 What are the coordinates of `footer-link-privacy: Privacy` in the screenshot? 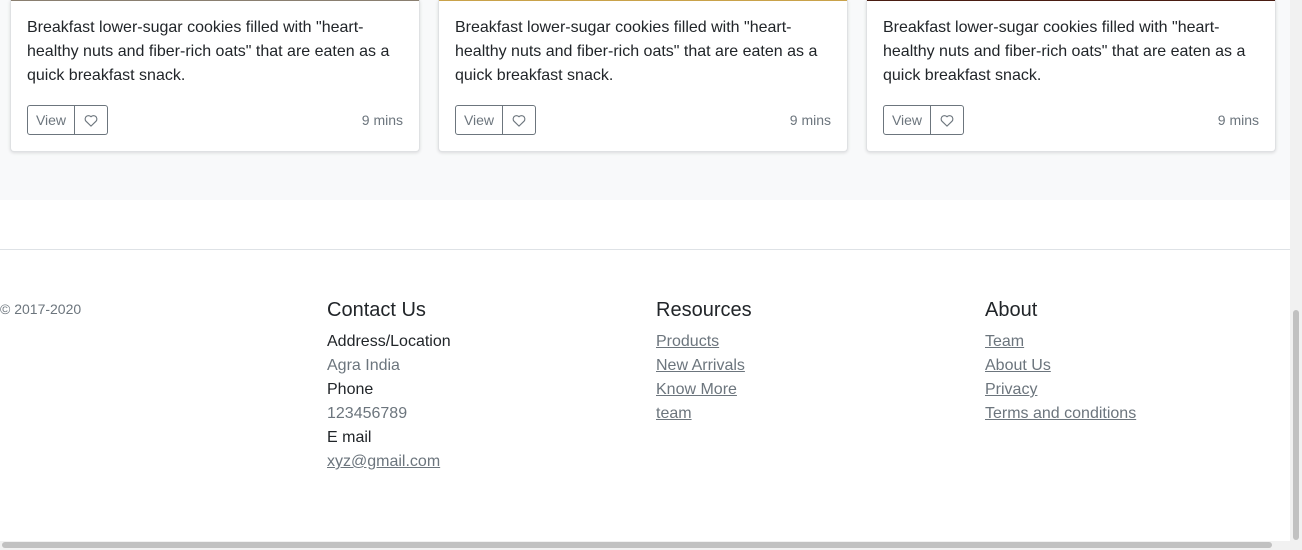 It's located at (1060, 390).